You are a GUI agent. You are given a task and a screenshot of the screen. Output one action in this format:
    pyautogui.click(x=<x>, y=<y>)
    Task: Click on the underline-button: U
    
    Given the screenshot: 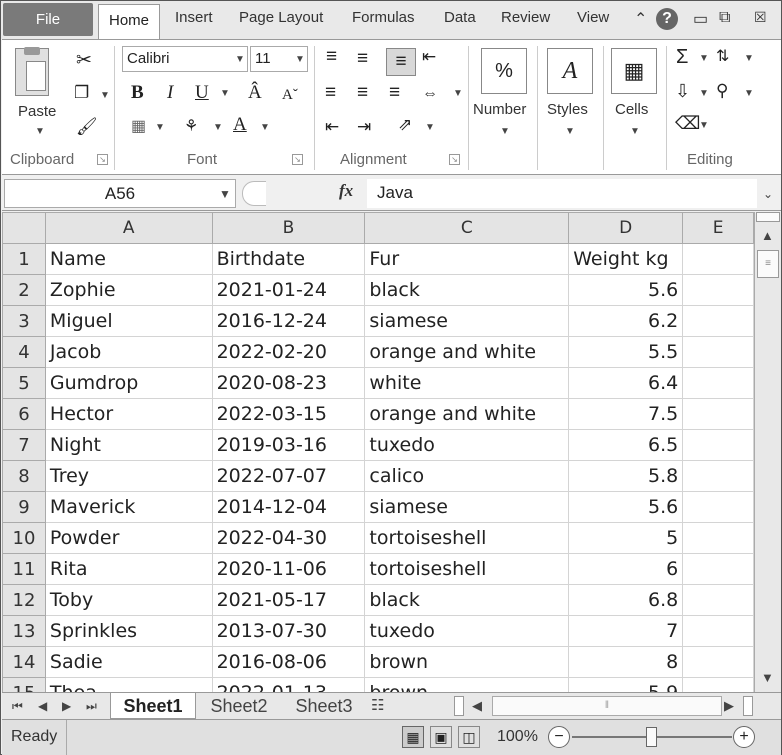 What is the action you would take?
    pyautogui.click(x=202, y=93)
    